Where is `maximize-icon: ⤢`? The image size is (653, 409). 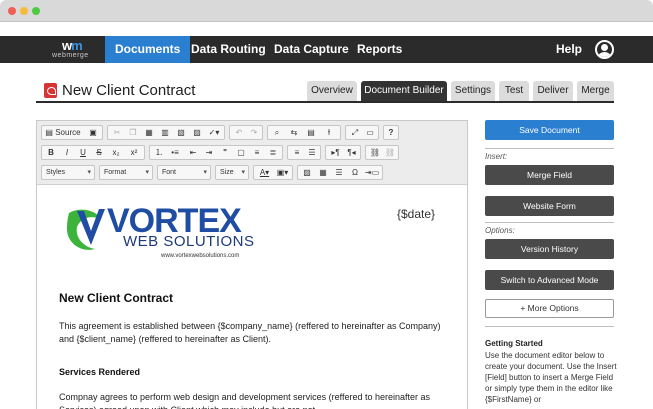
maximize-icon: ⤢ is located at coordinates (355, 132).